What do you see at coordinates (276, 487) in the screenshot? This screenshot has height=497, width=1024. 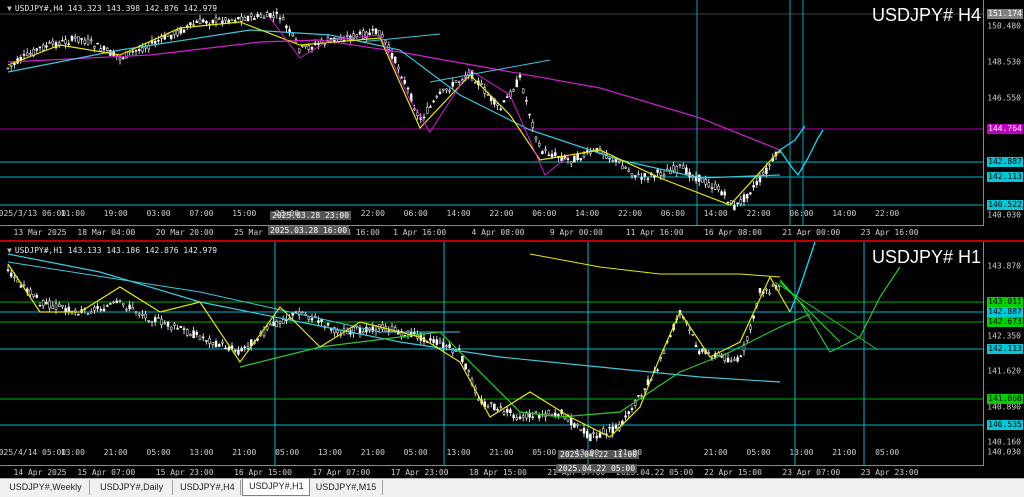 I see `chart-tab: USDJPY#,H1` at bounding box center [276, 487].